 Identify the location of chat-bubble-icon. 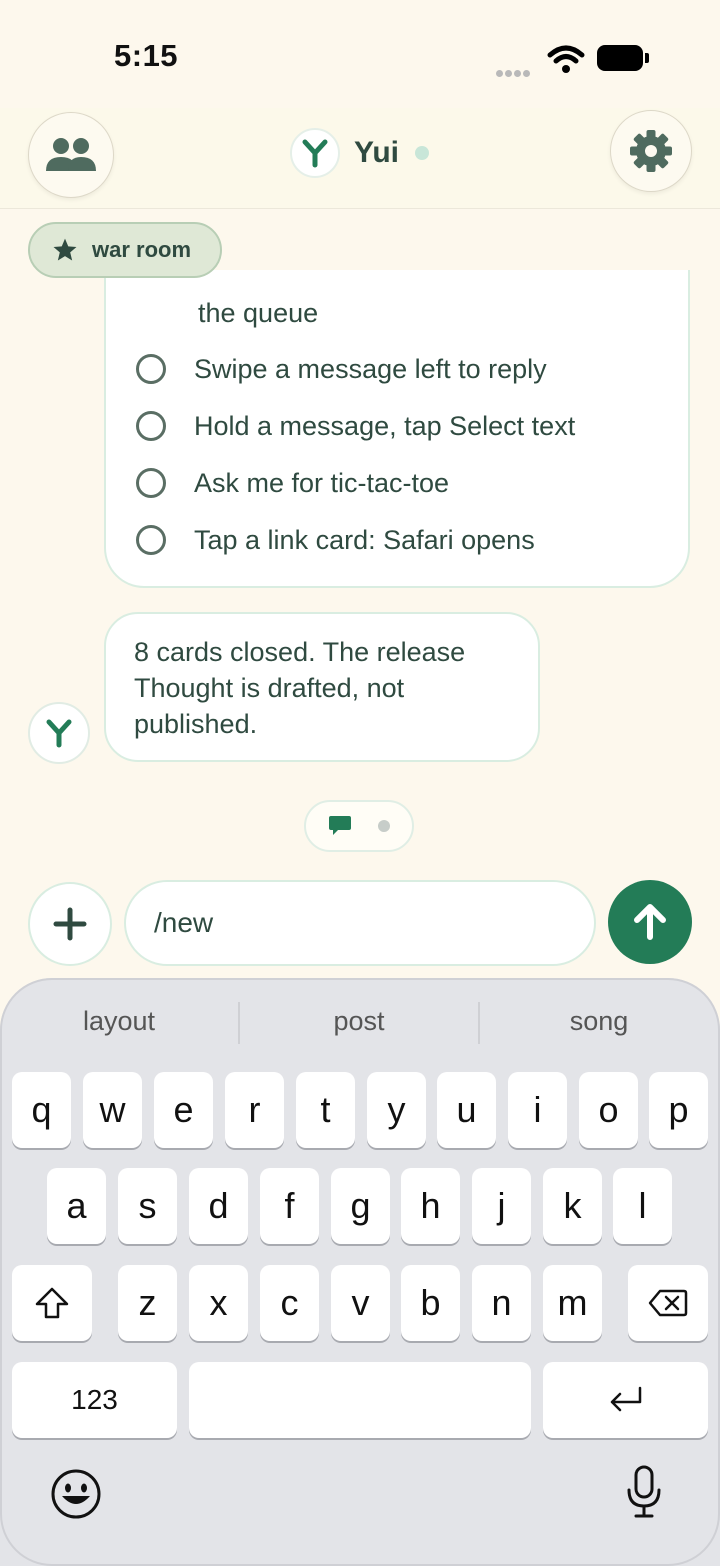
(340, 825).